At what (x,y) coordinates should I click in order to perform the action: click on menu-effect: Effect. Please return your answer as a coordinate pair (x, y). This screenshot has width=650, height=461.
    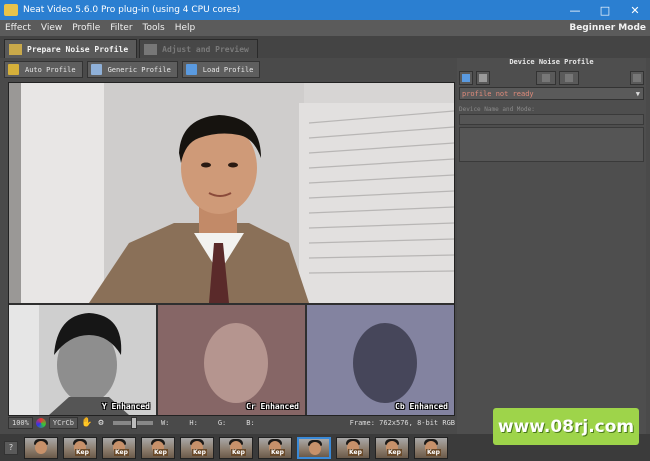
    Looking at the image, I should click on (18, 28).